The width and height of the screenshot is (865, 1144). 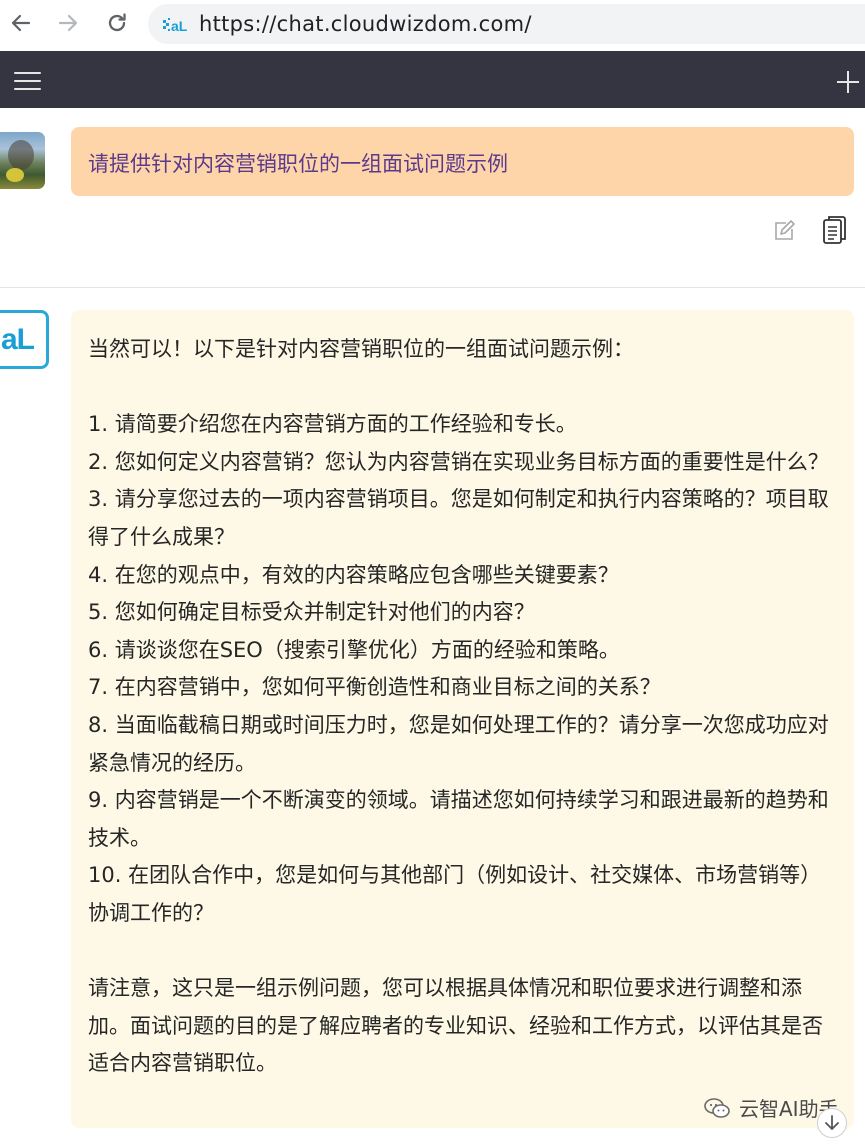 What do you see at coordinates (432, 287) in the screenshot?
I see `message-divider` at bounding box center [432, 287].